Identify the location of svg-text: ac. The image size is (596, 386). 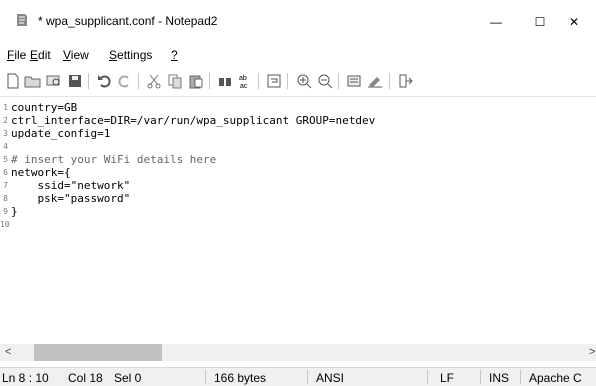
(244, 86).